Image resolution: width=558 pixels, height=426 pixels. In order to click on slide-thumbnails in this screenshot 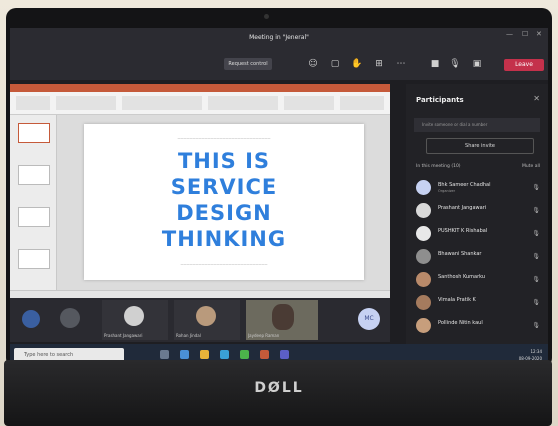, I will do `click(33, 206)`.